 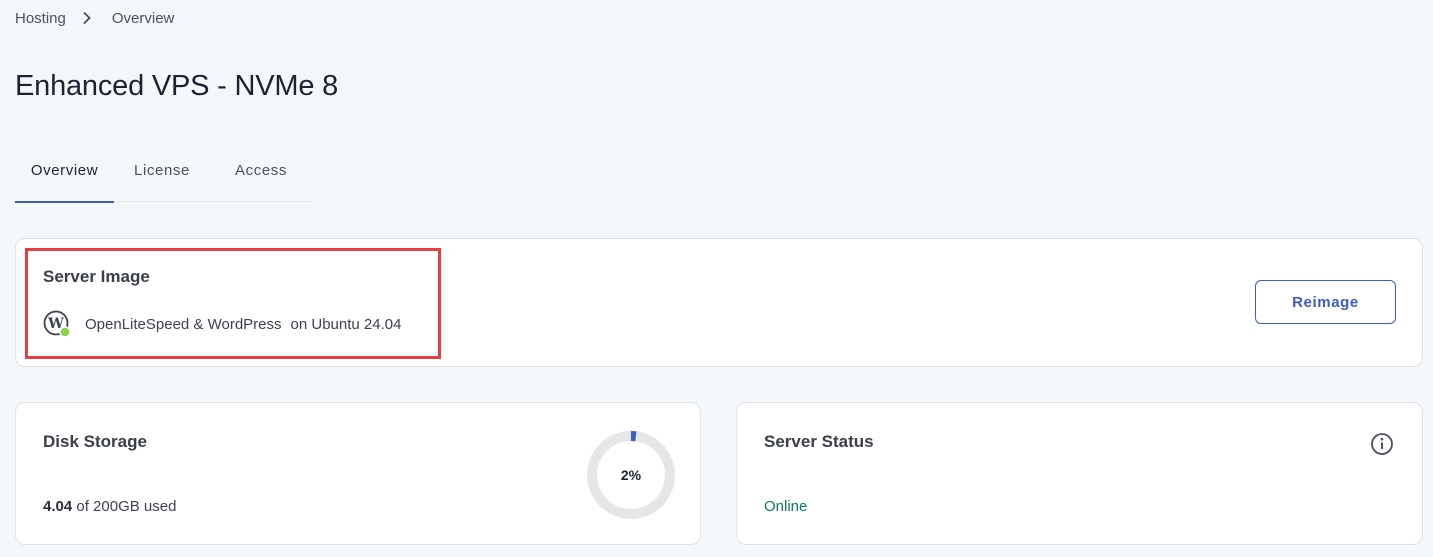 I want to click on breadcrumb-current: Overview, so click(x=143, y=18).